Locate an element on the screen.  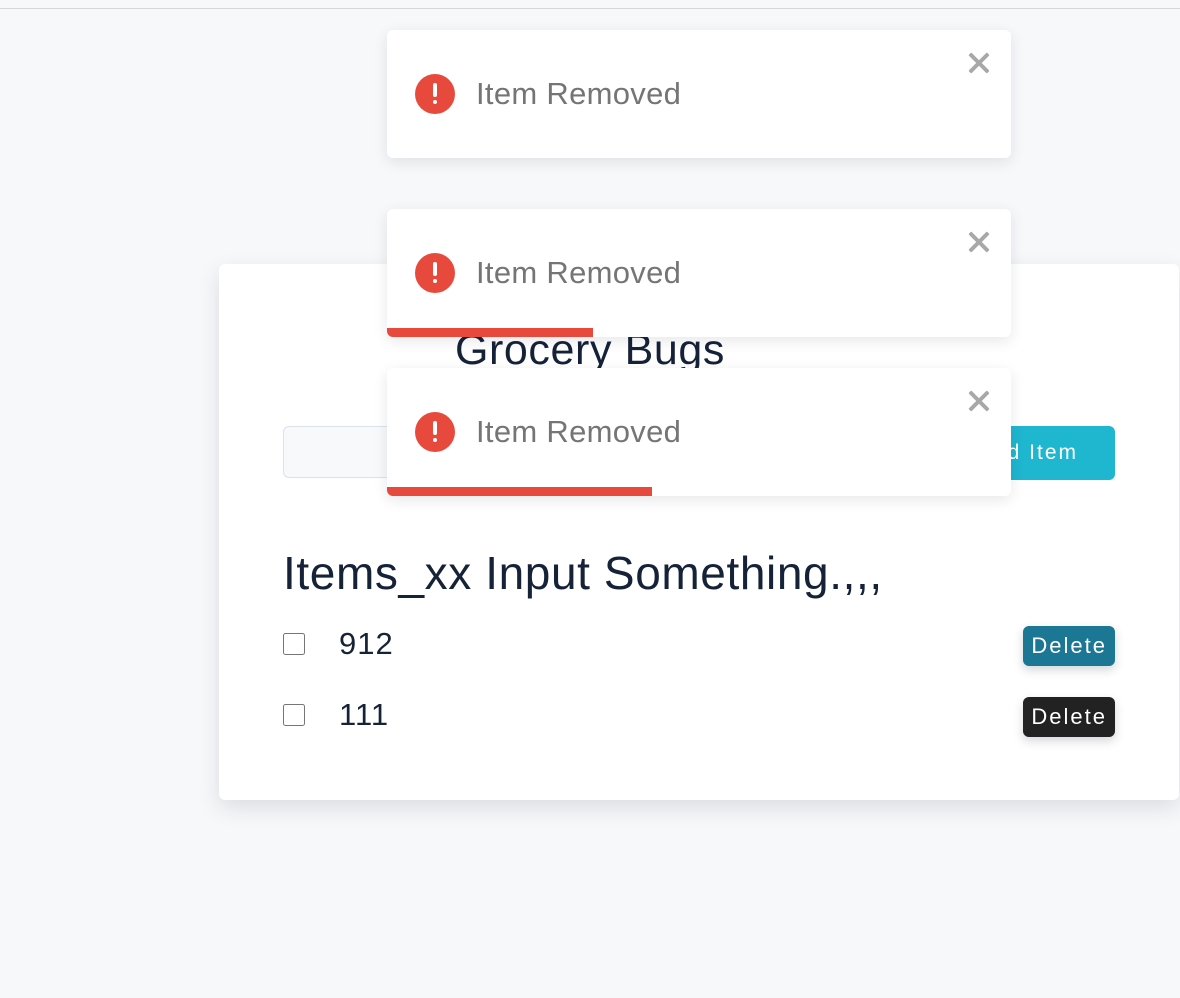
list-item: 111 Delete is located at coordinates (699, 722).